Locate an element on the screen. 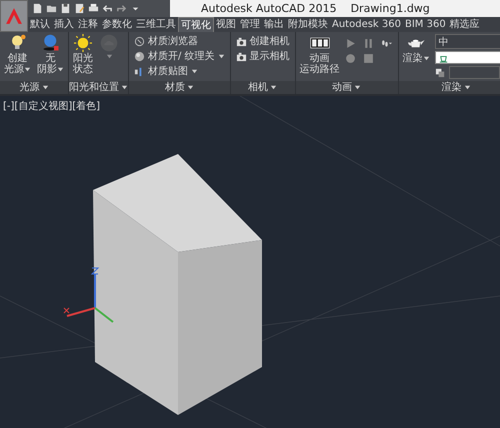 The image size is (500, 428). ribbon-tab: 三维工具 is located at coordinates (156, 24).